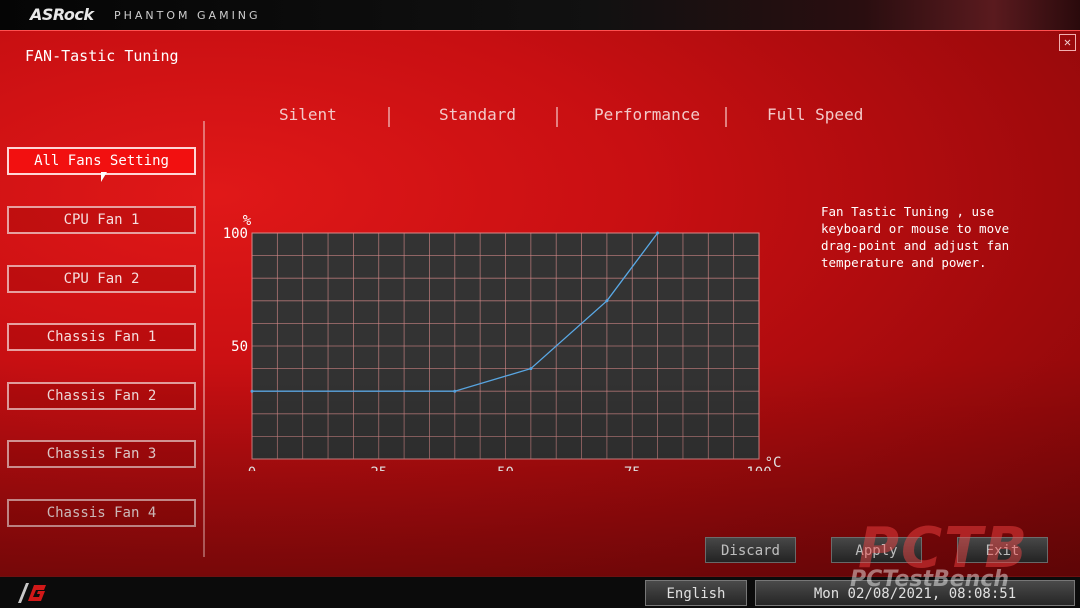 The height and width of the screenshot is (608, 1080). What do you see at coordinates (540, 15) in the screenshot?
I see `top-bar: ASRock PHANTOM GAMING` at bounding box center [540, 15].